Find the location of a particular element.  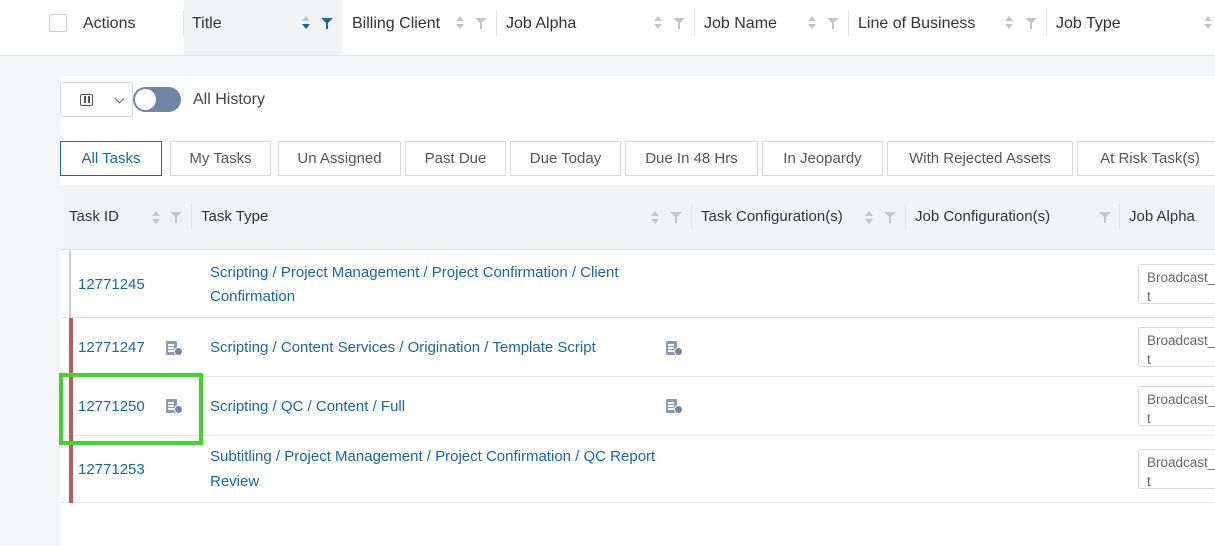

tab-due-in-48-hrs: Due In 48 Hrs is located at coordinates (691, 158).